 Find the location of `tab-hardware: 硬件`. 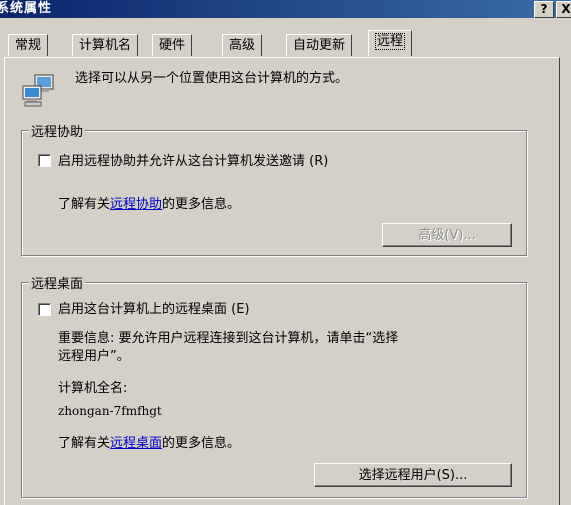

tab-hardware: 硬件 is located at coordinates (172, 45).